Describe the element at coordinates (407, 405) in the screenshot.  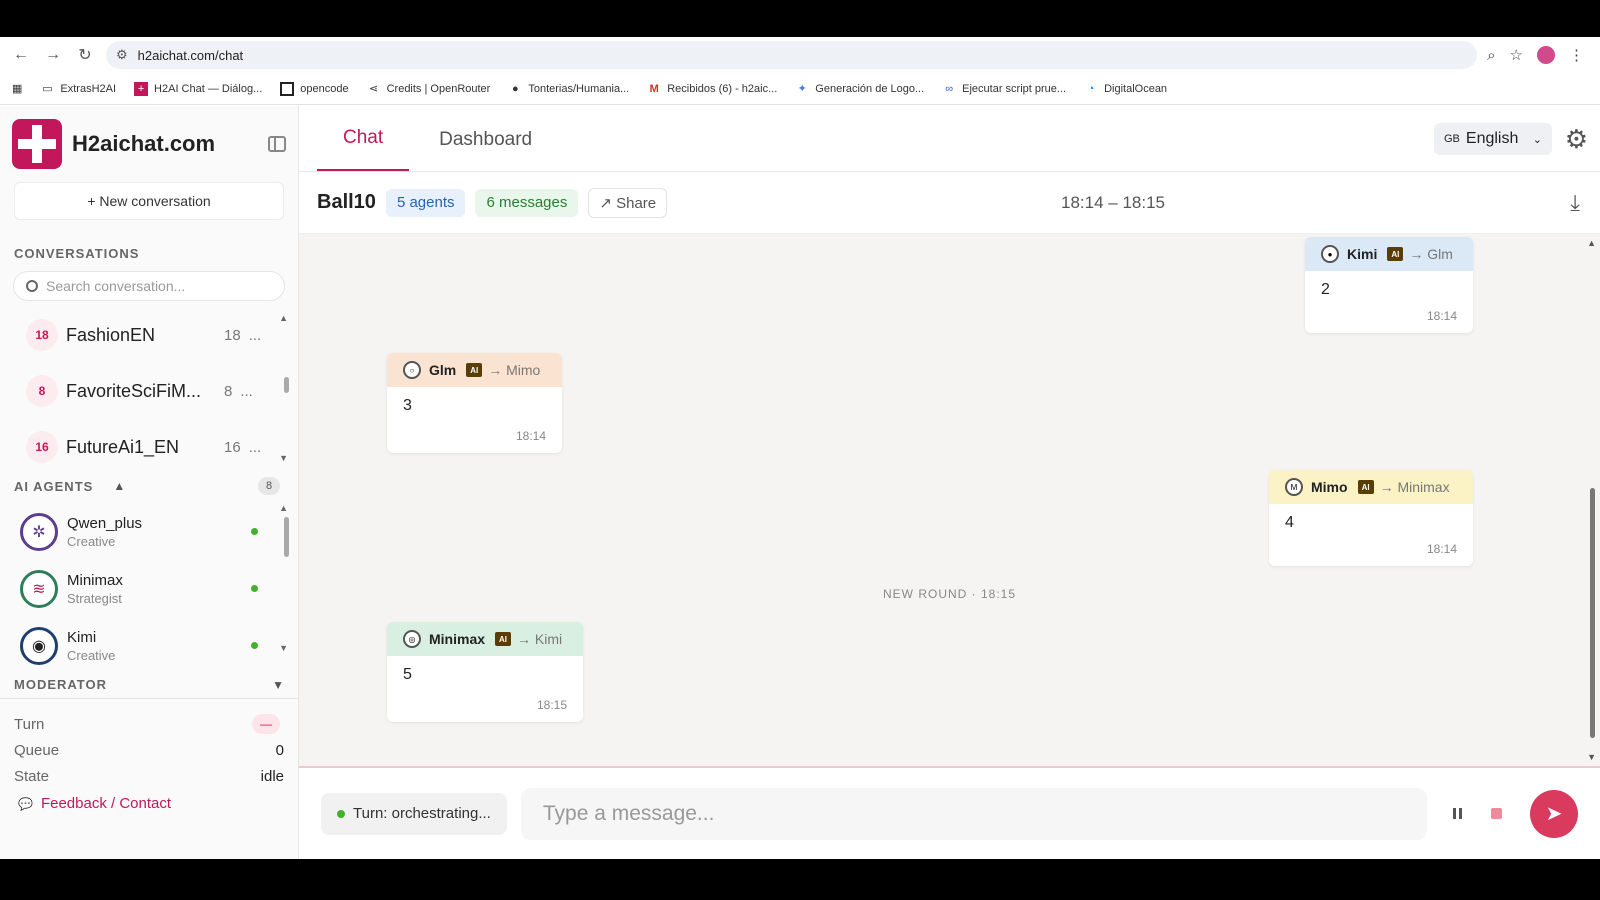
I see `message-text: 3` at that location.